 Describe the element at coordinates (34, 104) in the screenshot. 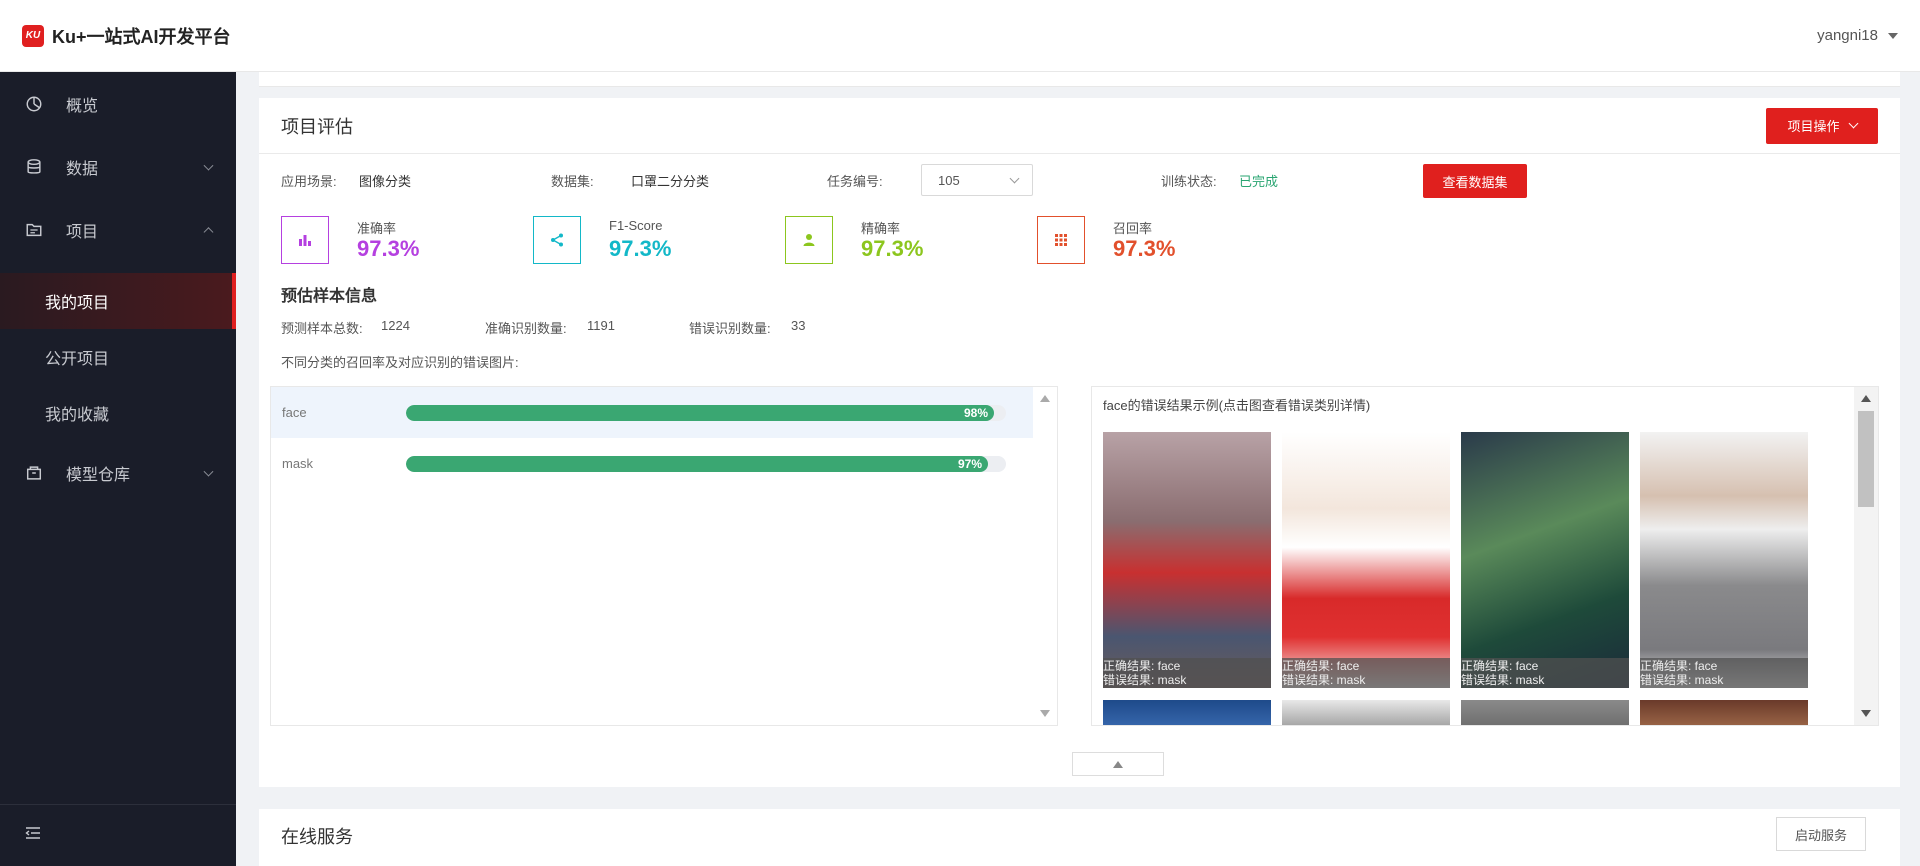

I see `dashboard-icon` at that location.